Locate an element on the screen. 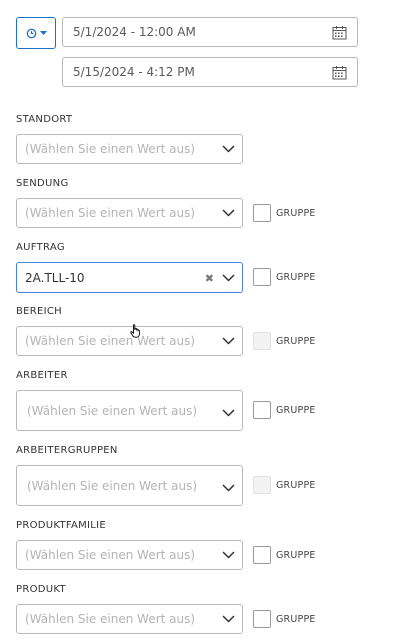 The image size is (418, 643). auftrag-selected-value: 2A.TLL-10 is located at coordinates (55, 277).